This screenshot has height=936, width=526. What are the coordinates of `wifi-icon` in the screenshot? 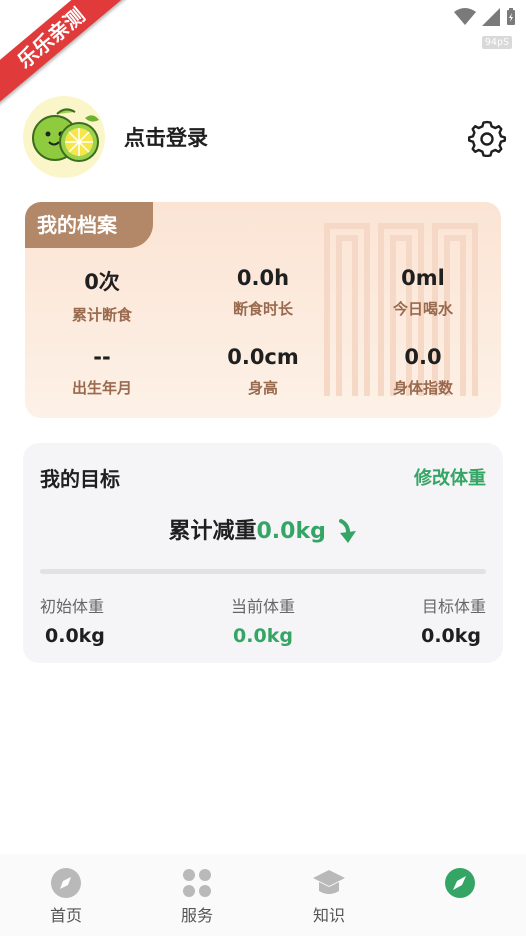 It's located at (465, 16).